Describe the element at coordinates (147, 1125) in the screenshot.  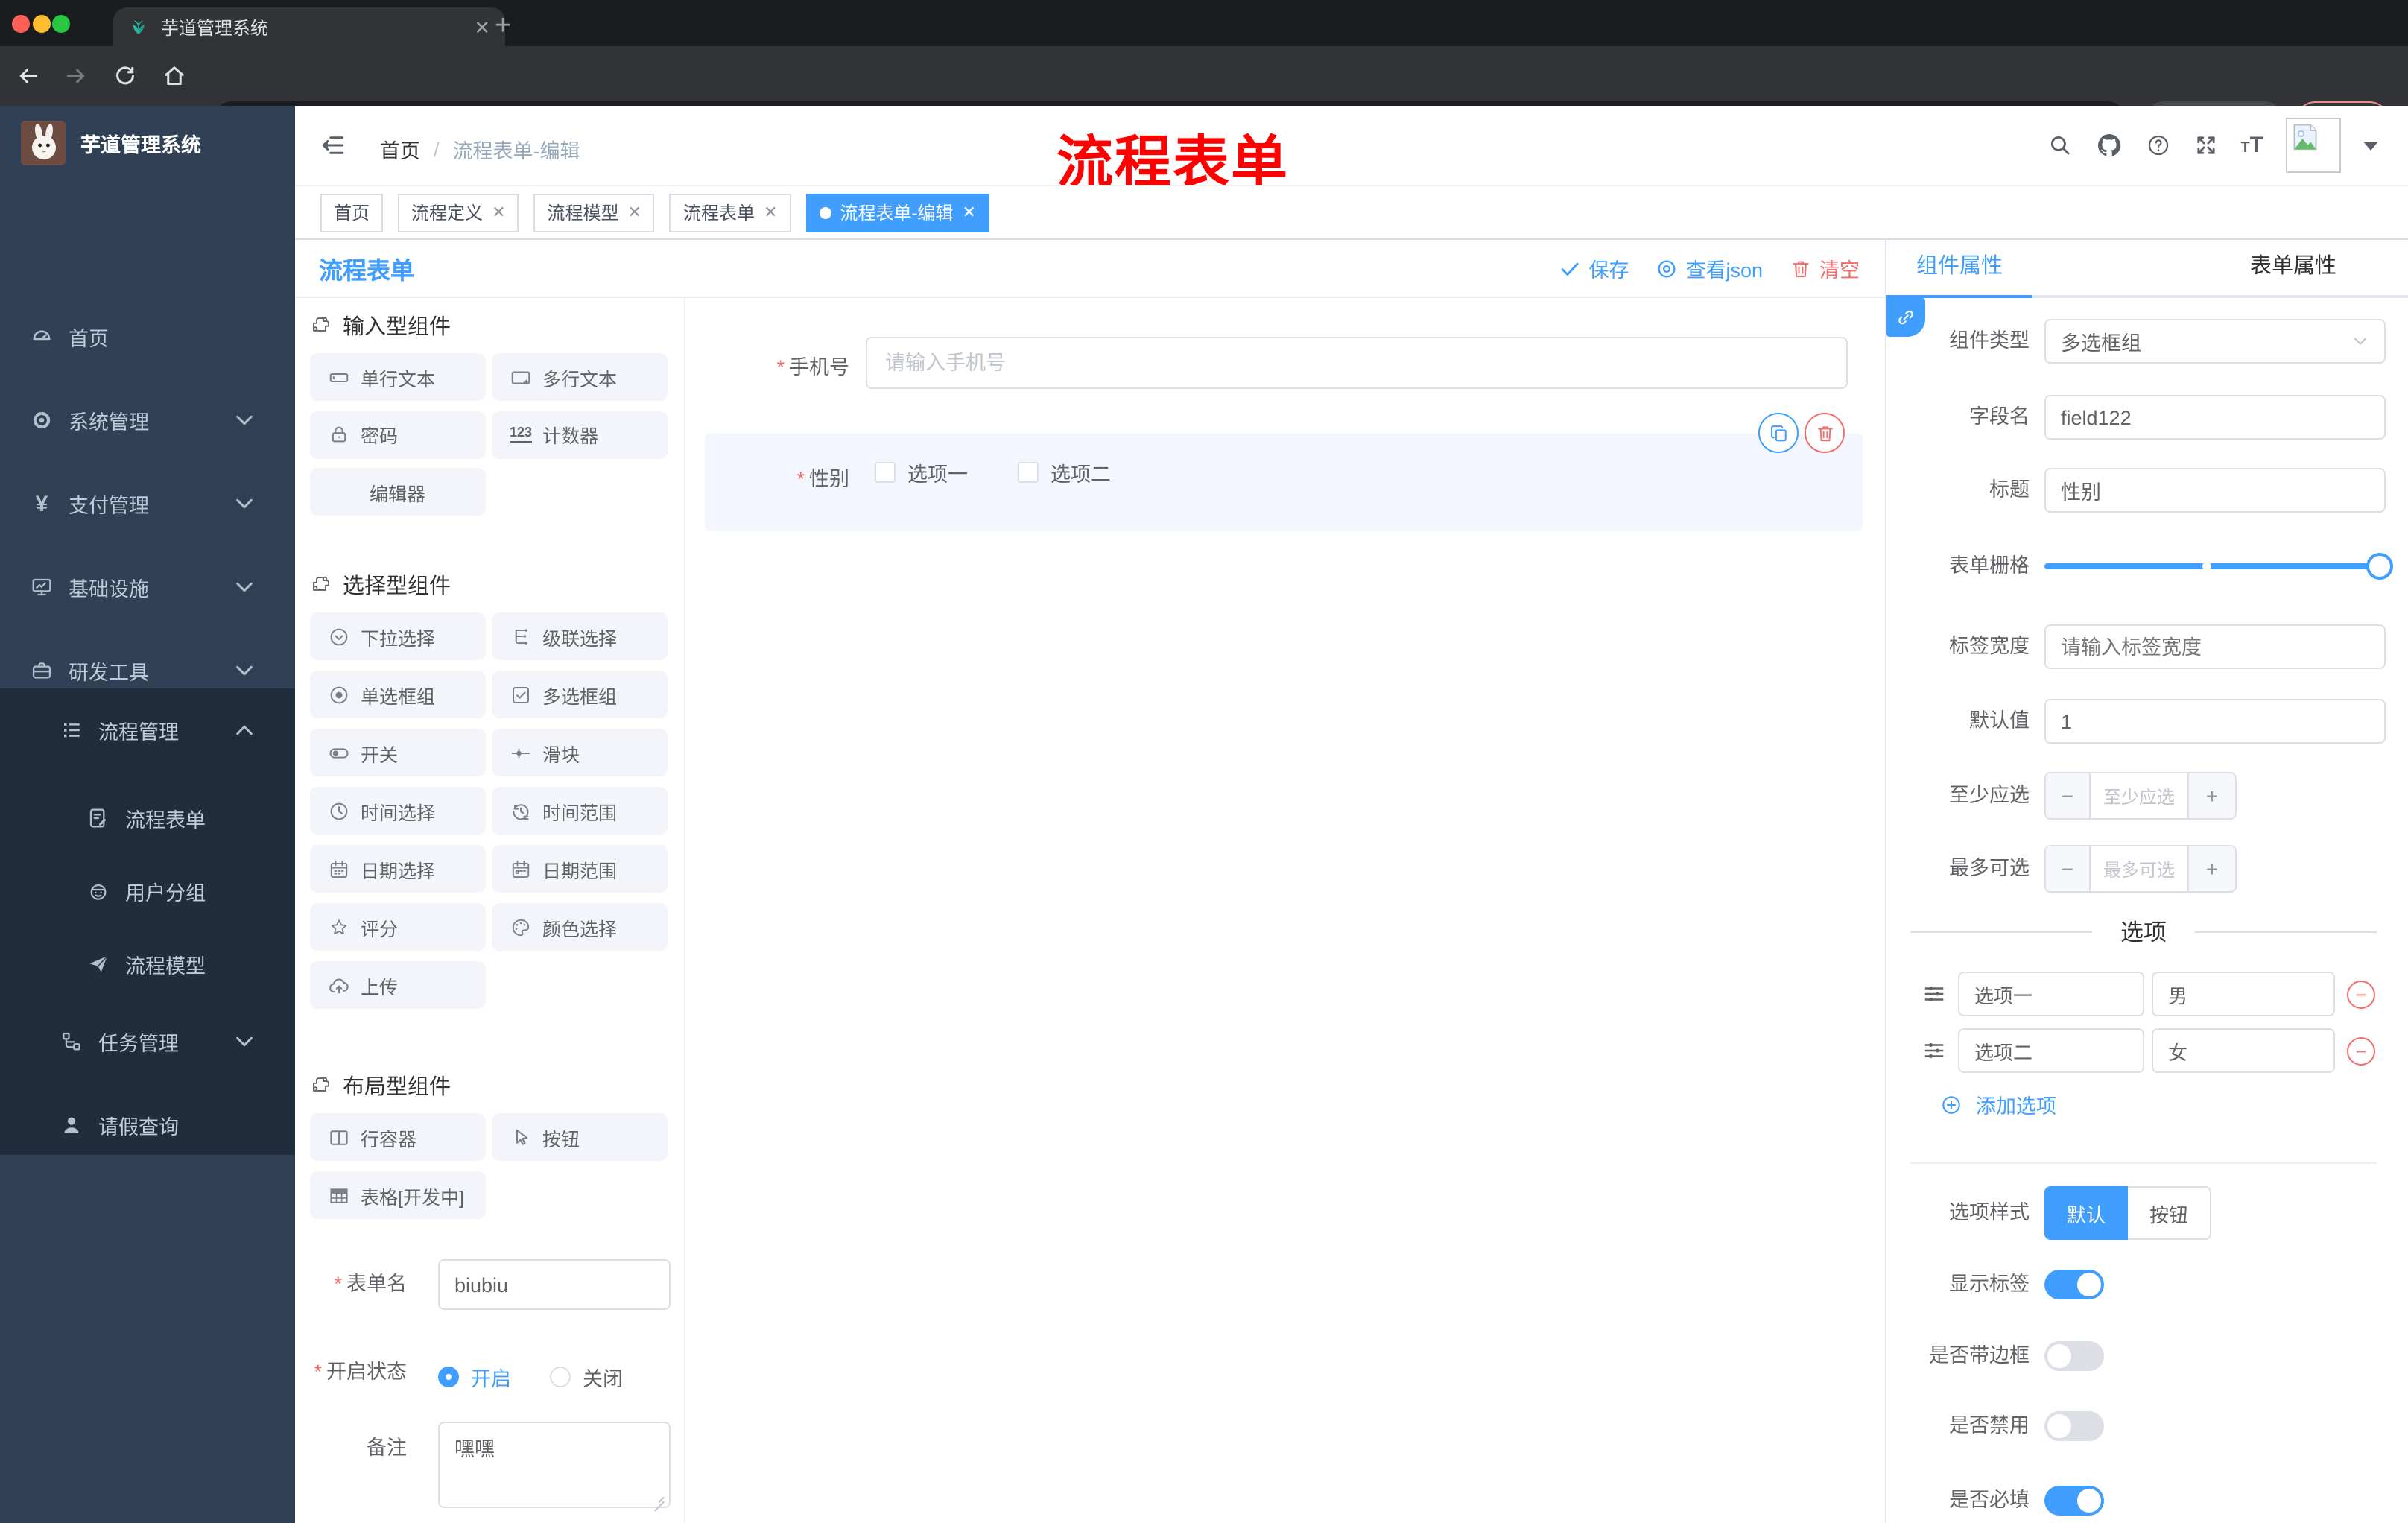
I see `sidebar-item-leave-query: 请假查询` at that location.